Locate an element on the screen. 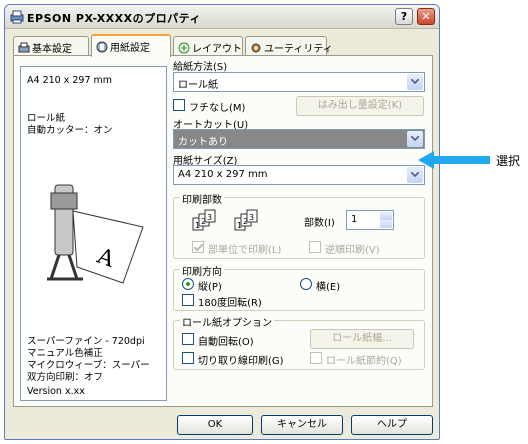 Image resolution: width=528 pixels, height=444 pixels. paper-source-label: 給紙方法(S) is located at coordinates (200, 67).